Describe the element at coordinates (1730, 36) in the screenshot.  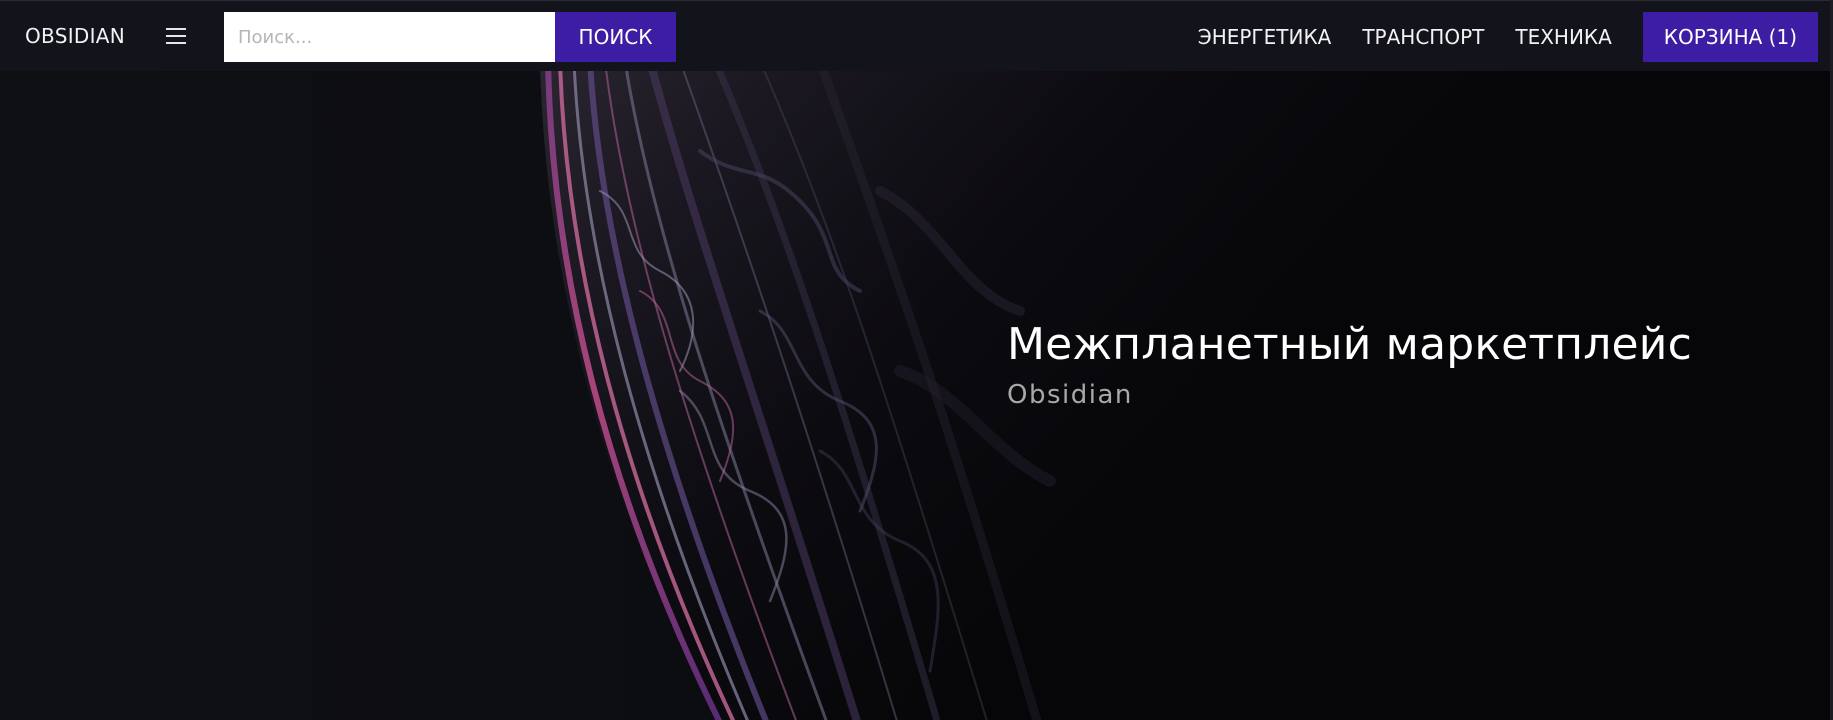
I see `cart-button: КОРЗИНА (1)` at that location.